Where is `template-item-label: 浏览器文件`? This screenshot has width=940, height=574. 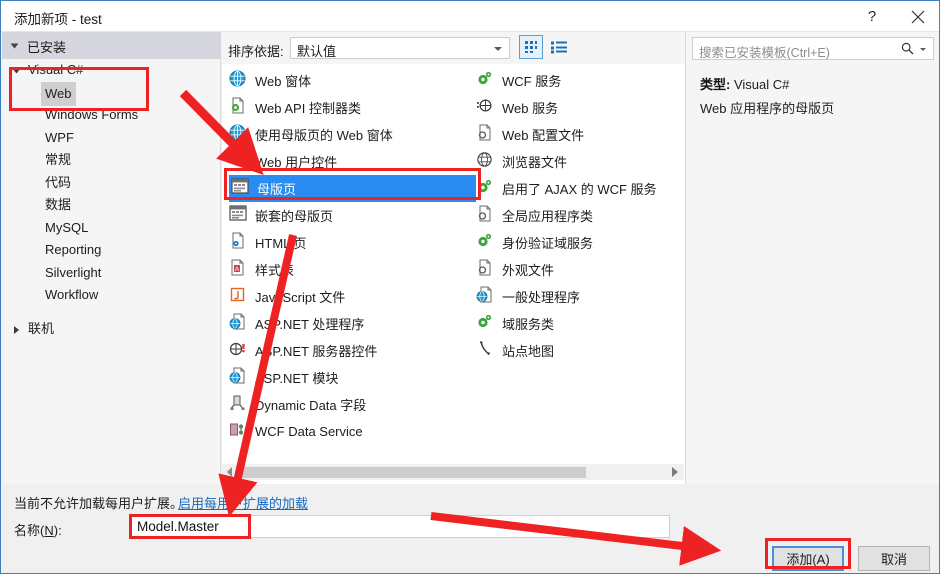
template-item-label: 浏览器文件 is located at coordinates (535, 162).